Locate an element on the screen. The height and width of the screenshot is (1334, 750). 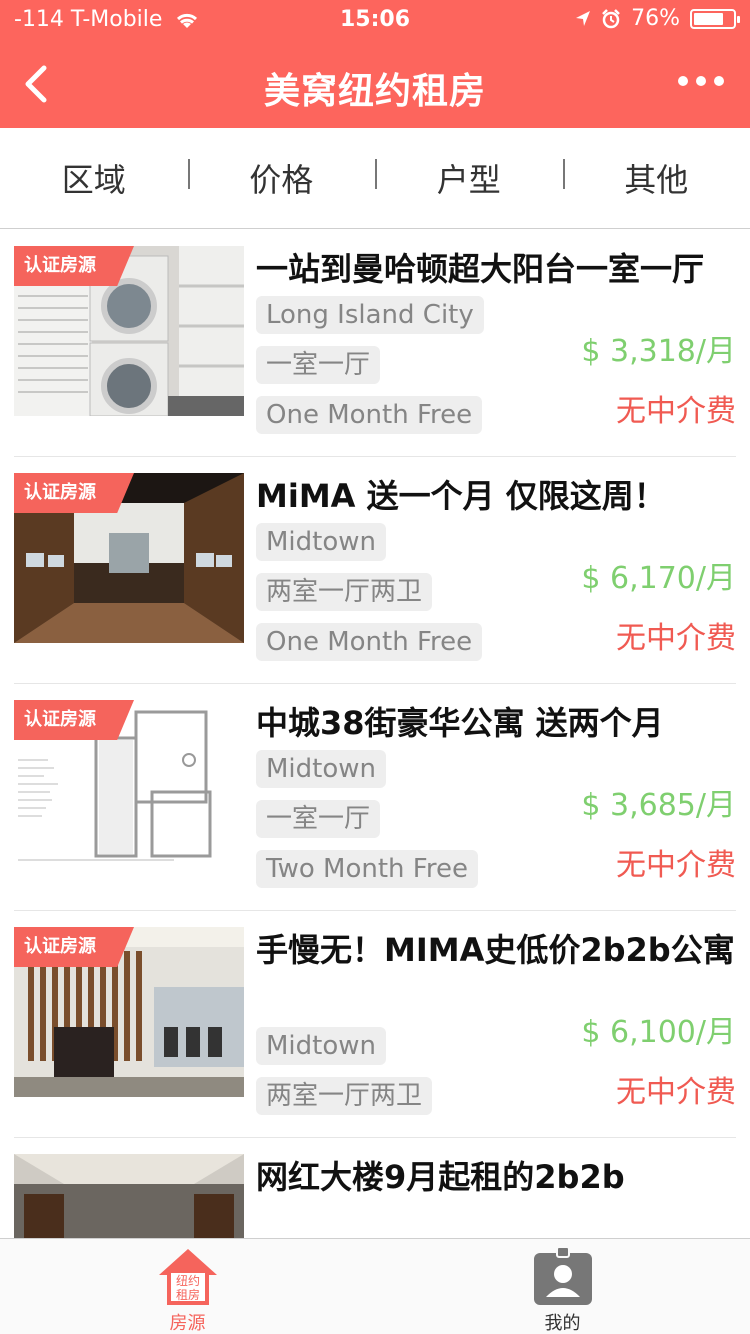
filter-area: 区域 is located at coordinates (94, 178).